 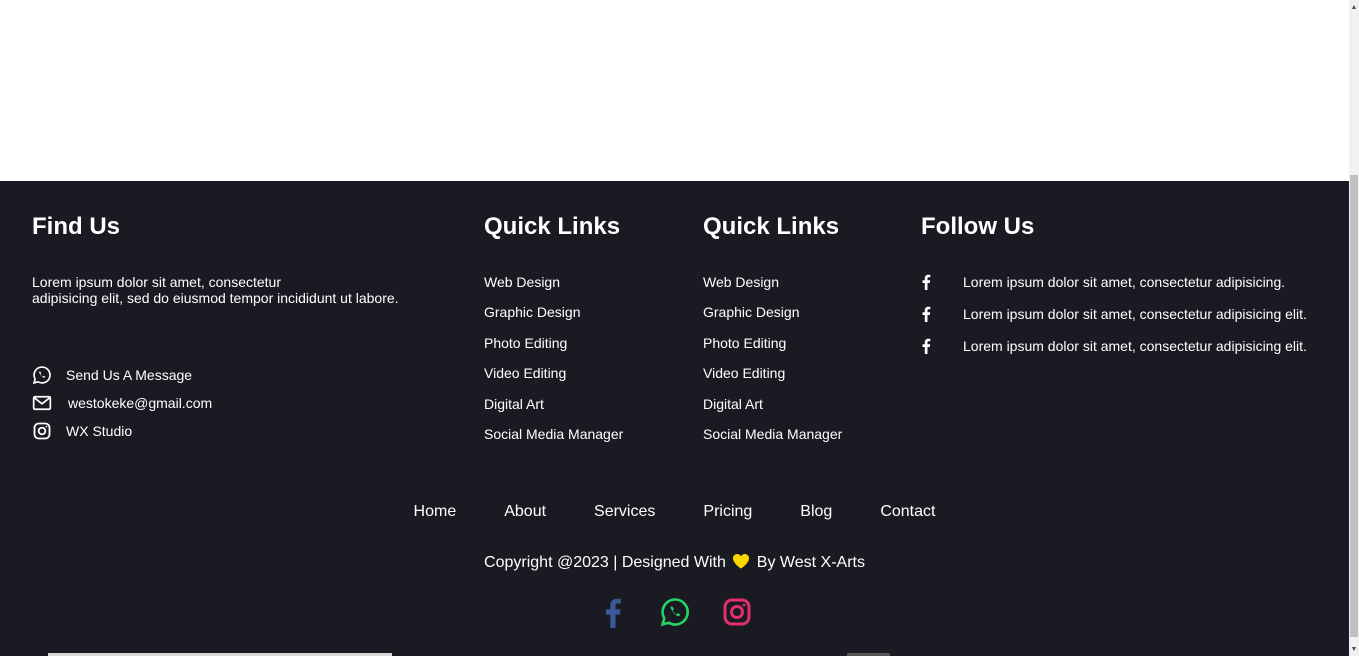 What do you see at coordinates (76, 226) in the screenshot?
I see `find-us-title: Find Us` at bounding box center [76, 226].